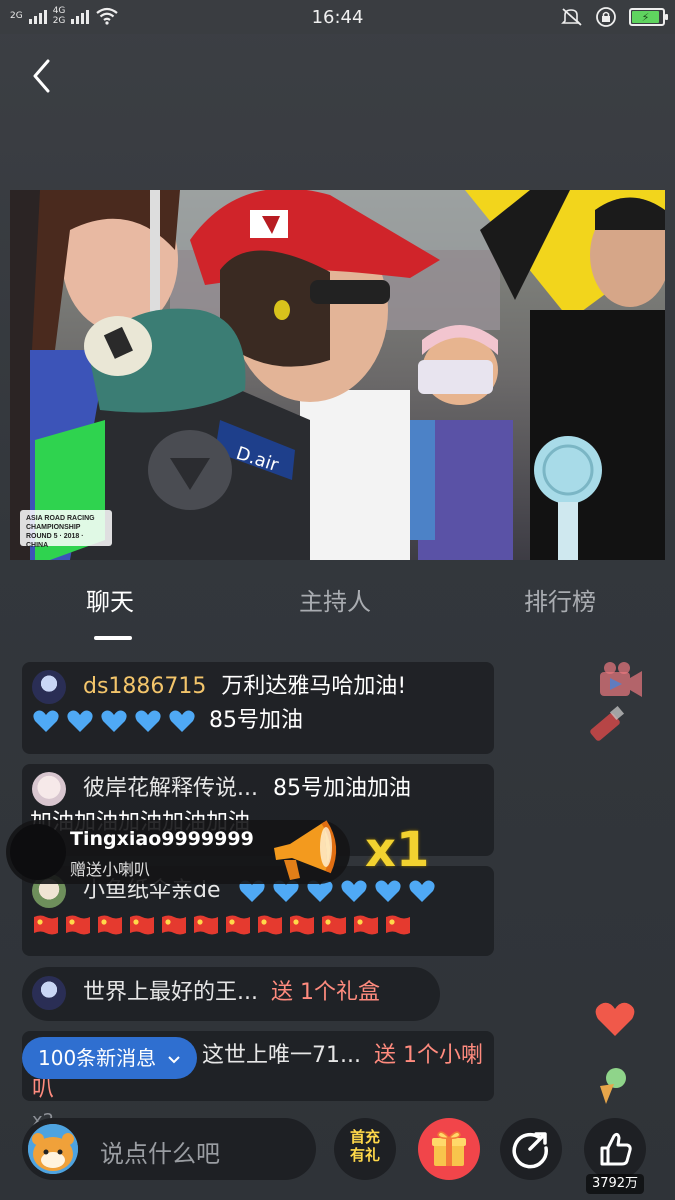 This screenshot has height=1200, width=675. What do you see at coordinates (341, 788) in the screenshot?
I see `chat-text: 85号加油加油` at bounding box center [341, 788].